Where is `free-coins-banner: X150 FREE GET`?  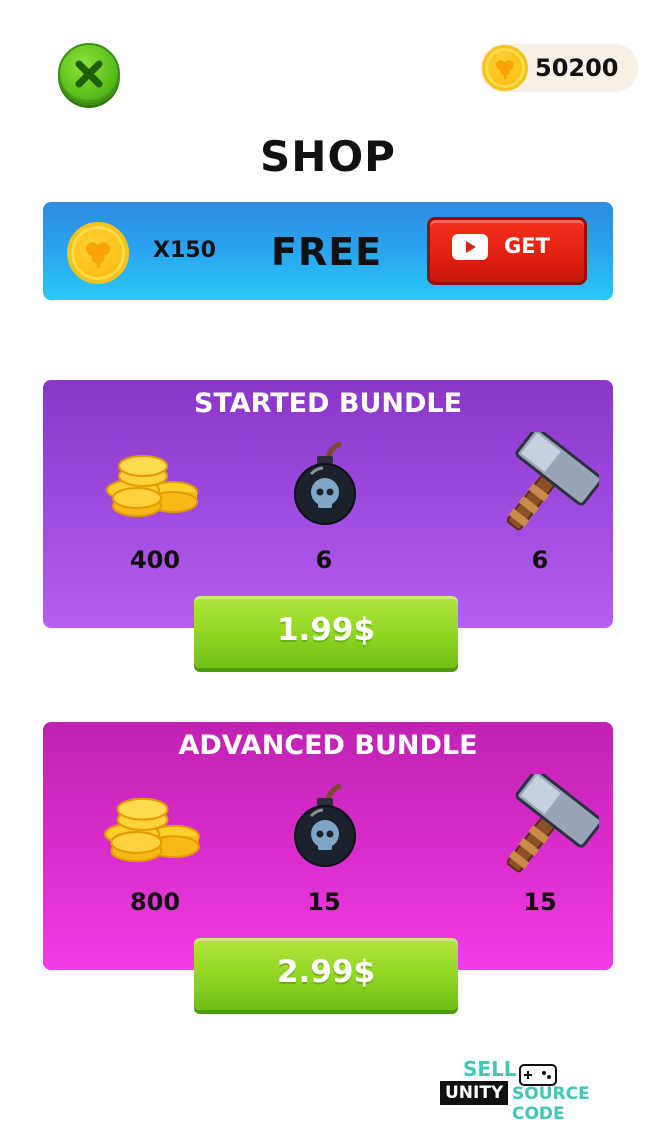 free-coins-banner: X150 FREE GET is located at coordinates (328, 251).